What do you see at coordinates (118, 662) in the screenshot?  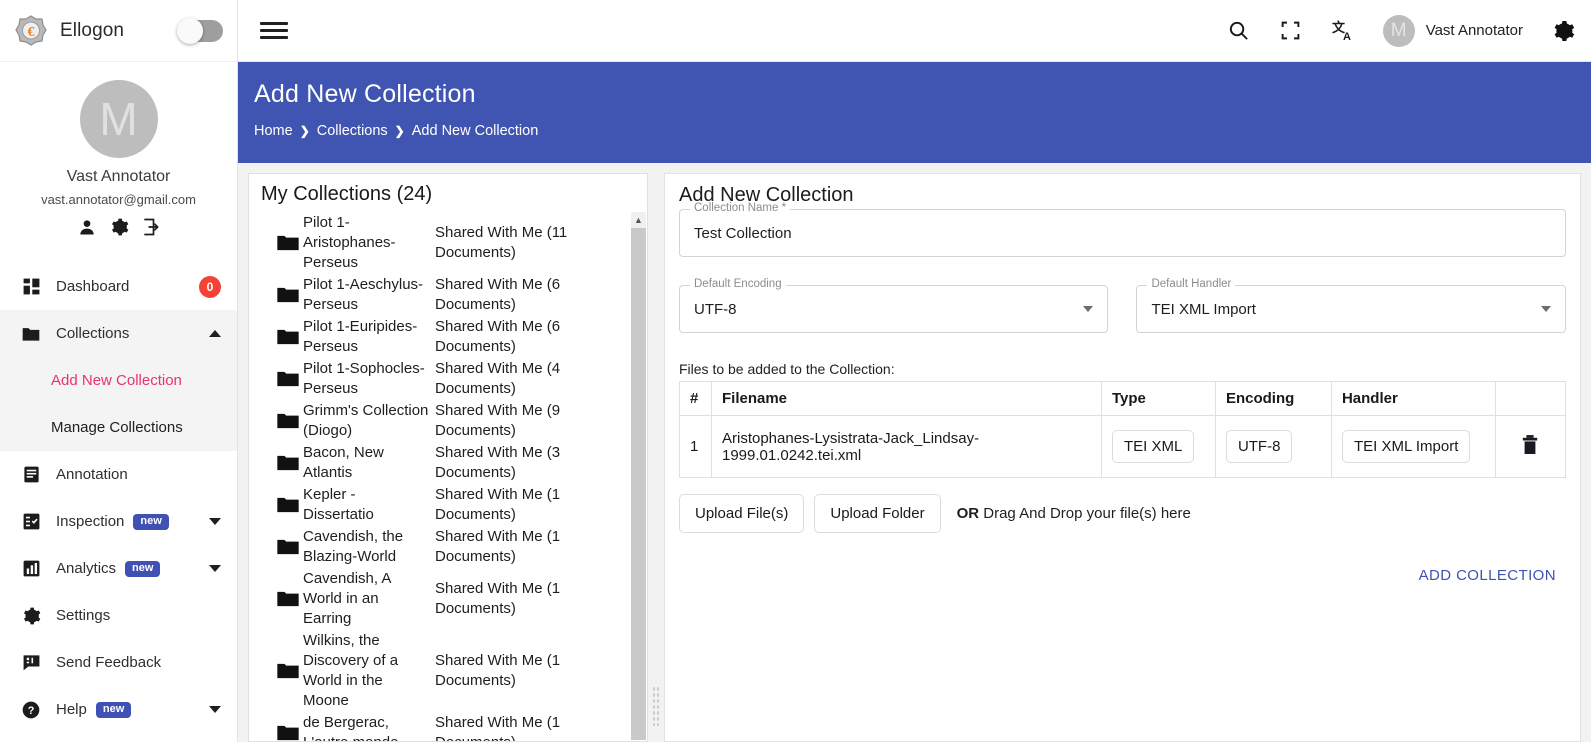 I see `sidebar-item-send-feedback: Send Feedback` at bounding box center [118, 662].